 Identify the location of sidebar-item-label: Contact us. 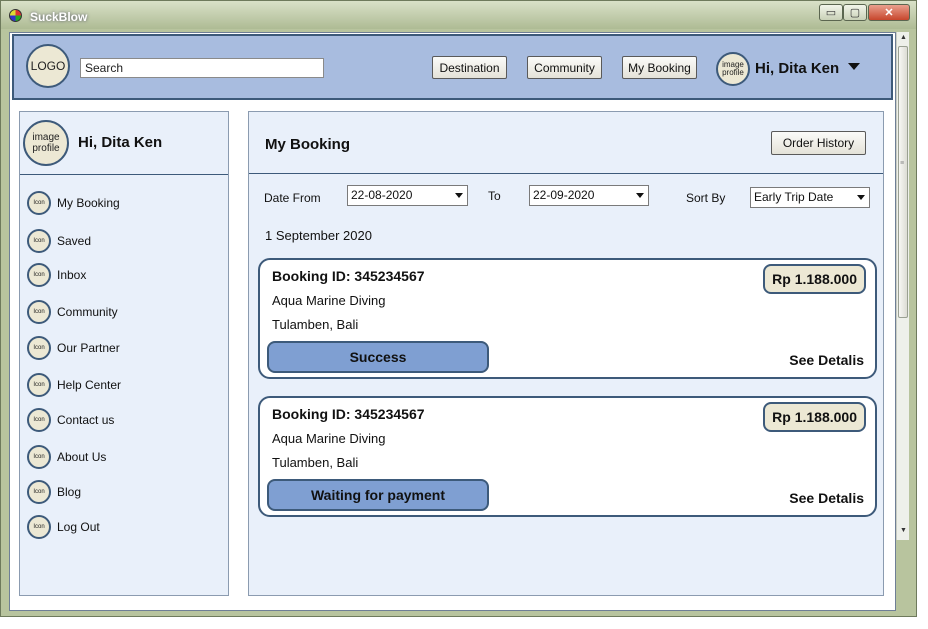
(86, 420).